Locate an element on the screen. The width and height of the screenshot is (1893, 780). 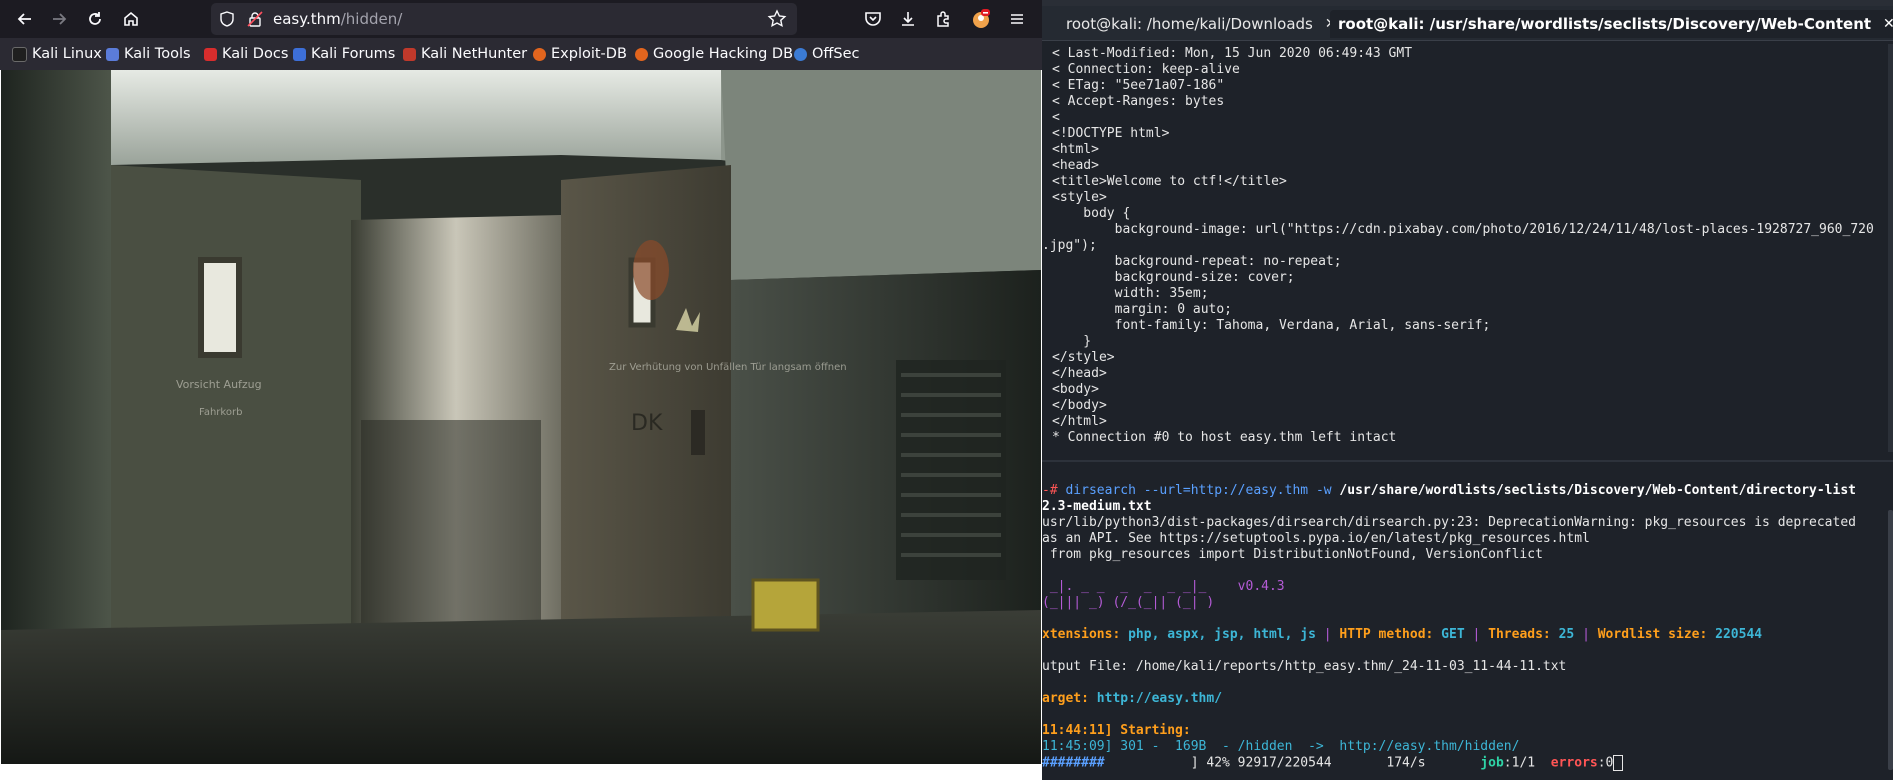
url-host: easy.thm is located at coordinates (307, 19).